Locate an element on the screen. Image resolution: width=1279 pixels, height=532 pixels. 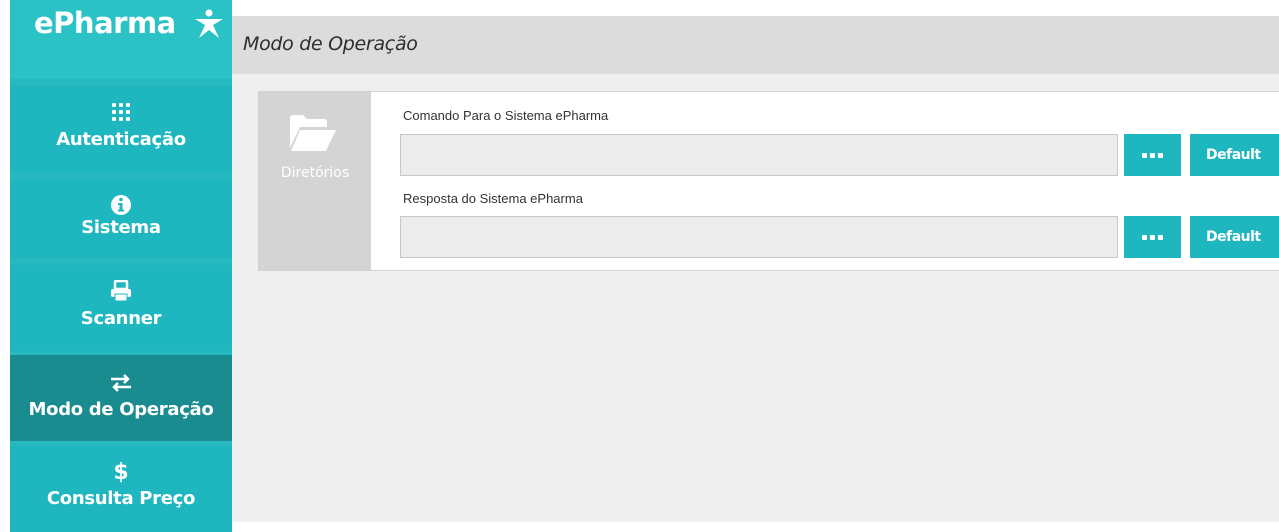
brand-name: ePharma is located at coordinates (105, 23).